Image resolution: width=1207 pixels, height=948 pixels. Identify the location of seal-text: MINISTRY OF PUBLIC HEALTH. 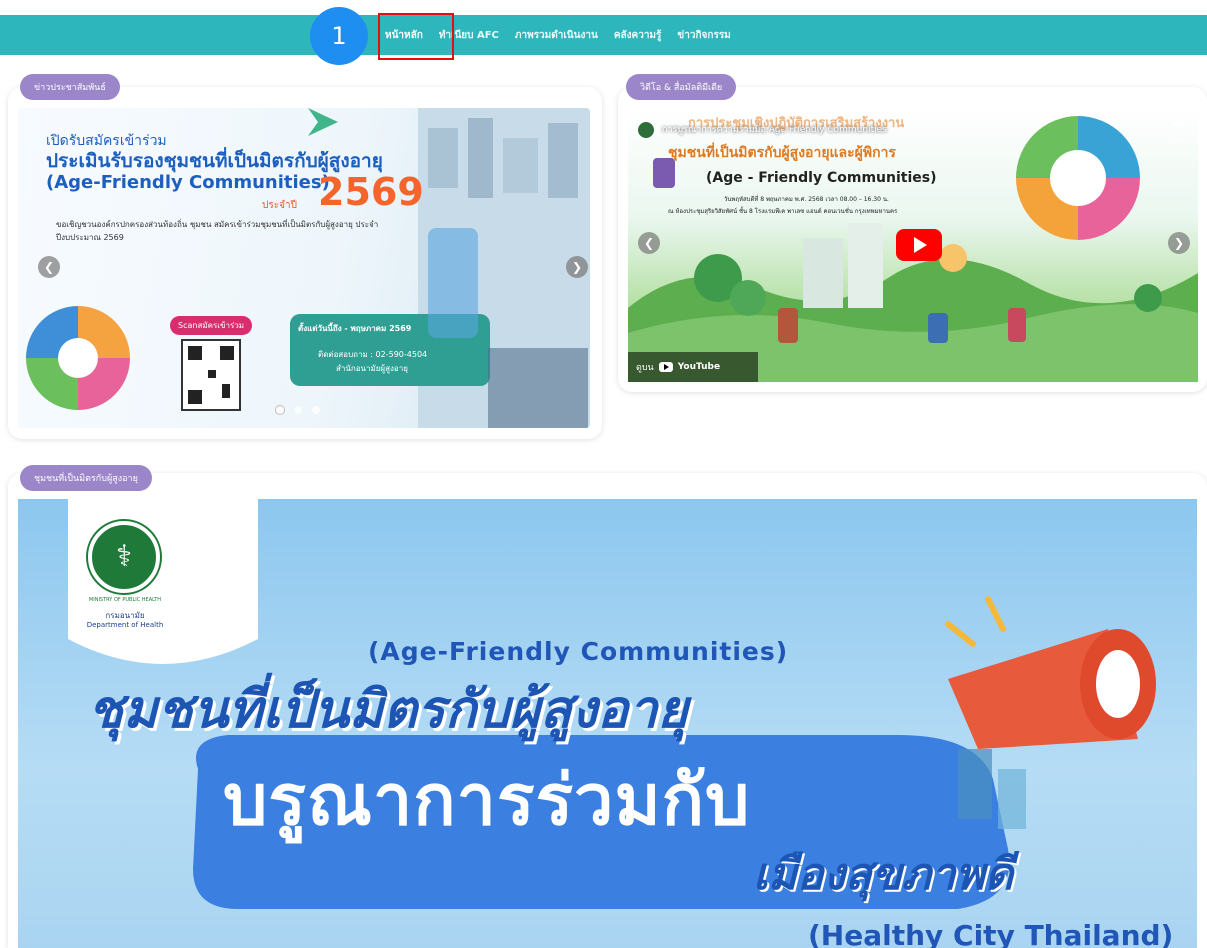
(125, 600).